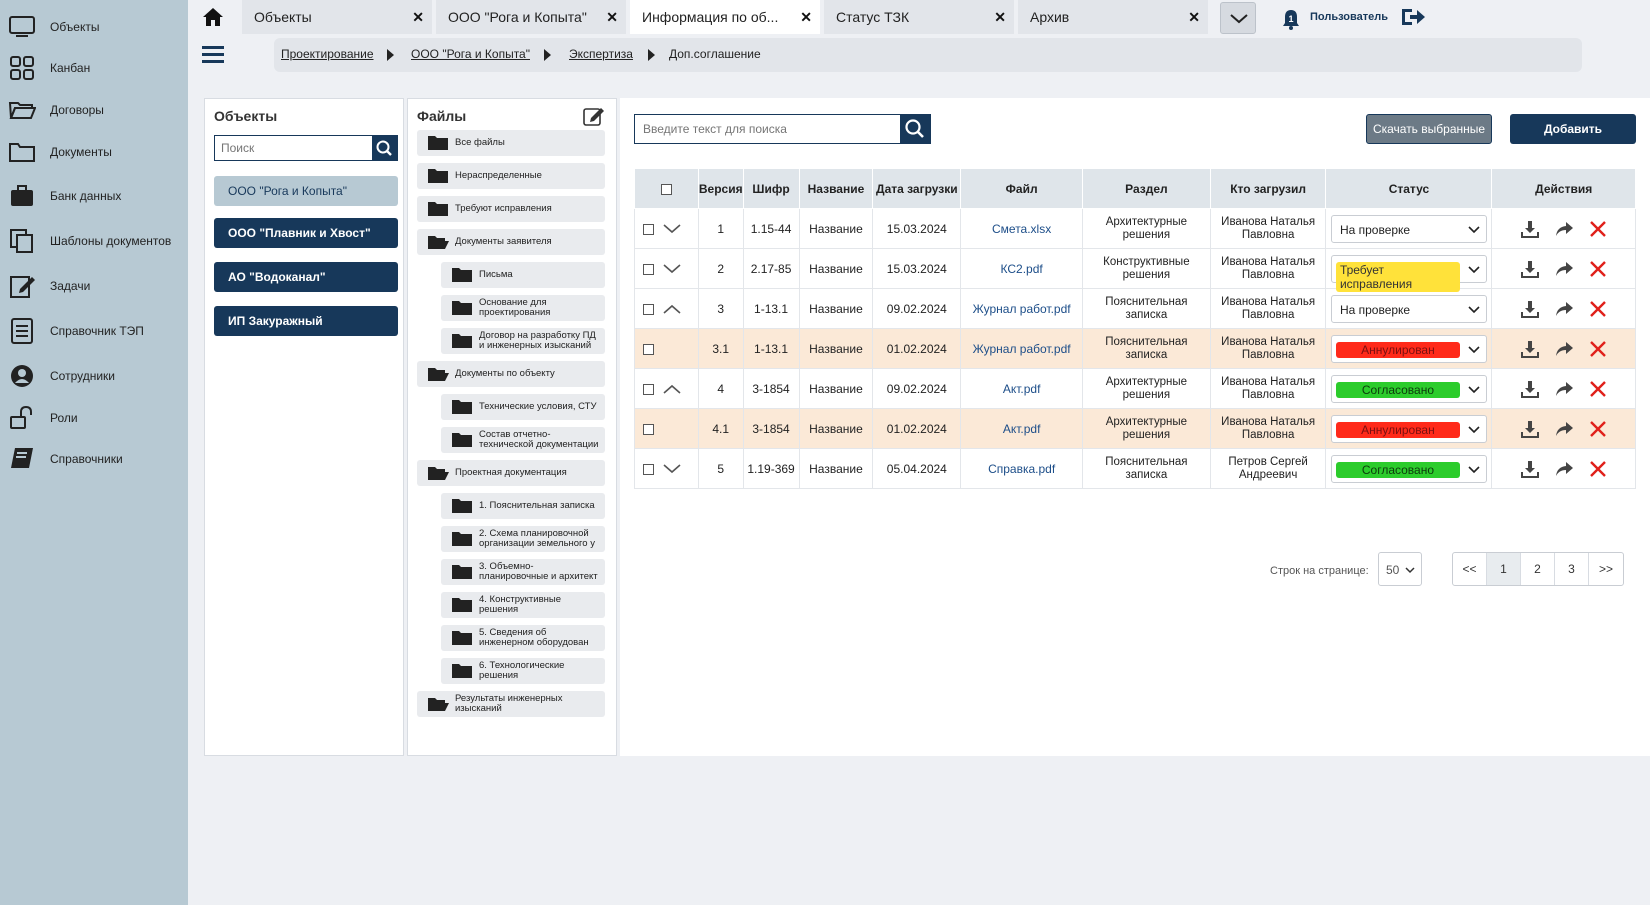 This screenshot has height=905, width=1650. What do you see at coordinates (523, 638) in the screenshot?
I see `file-folder-item: 5. Сведения об инженерном оборудован` at bounding box center [523, 638].